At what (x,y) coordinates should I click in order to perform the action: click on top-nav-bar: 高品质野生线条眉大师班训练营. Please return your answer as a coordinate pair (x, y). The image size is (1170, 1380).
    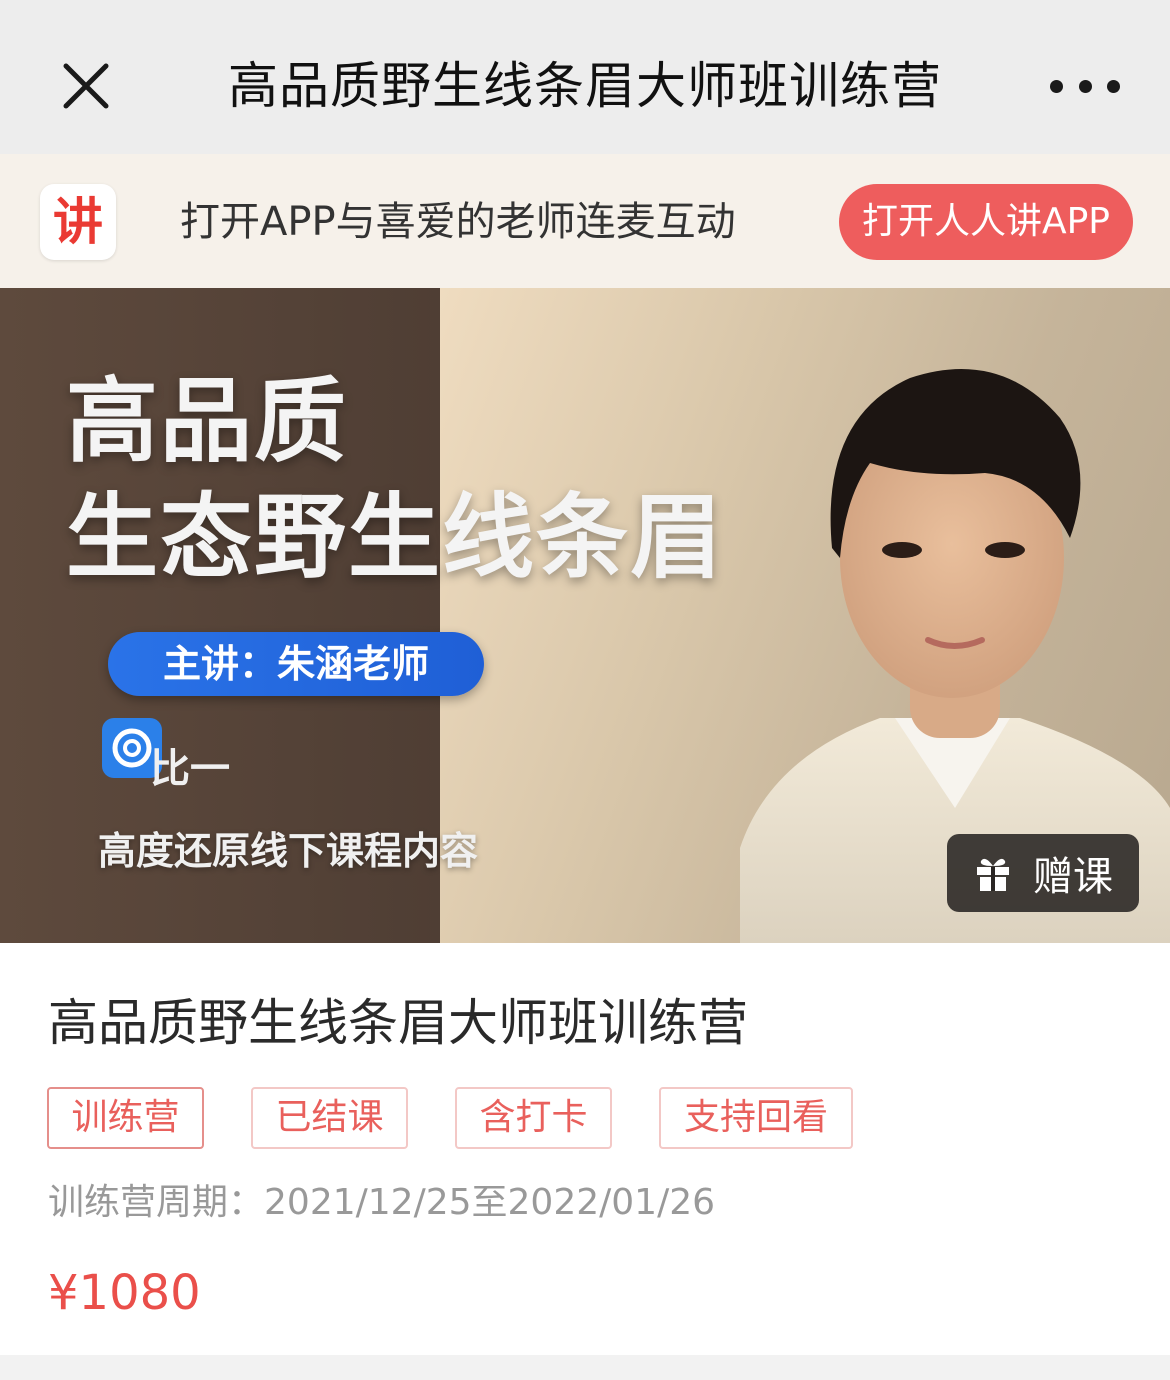
    Looking at the image, I should click on (585, 77).